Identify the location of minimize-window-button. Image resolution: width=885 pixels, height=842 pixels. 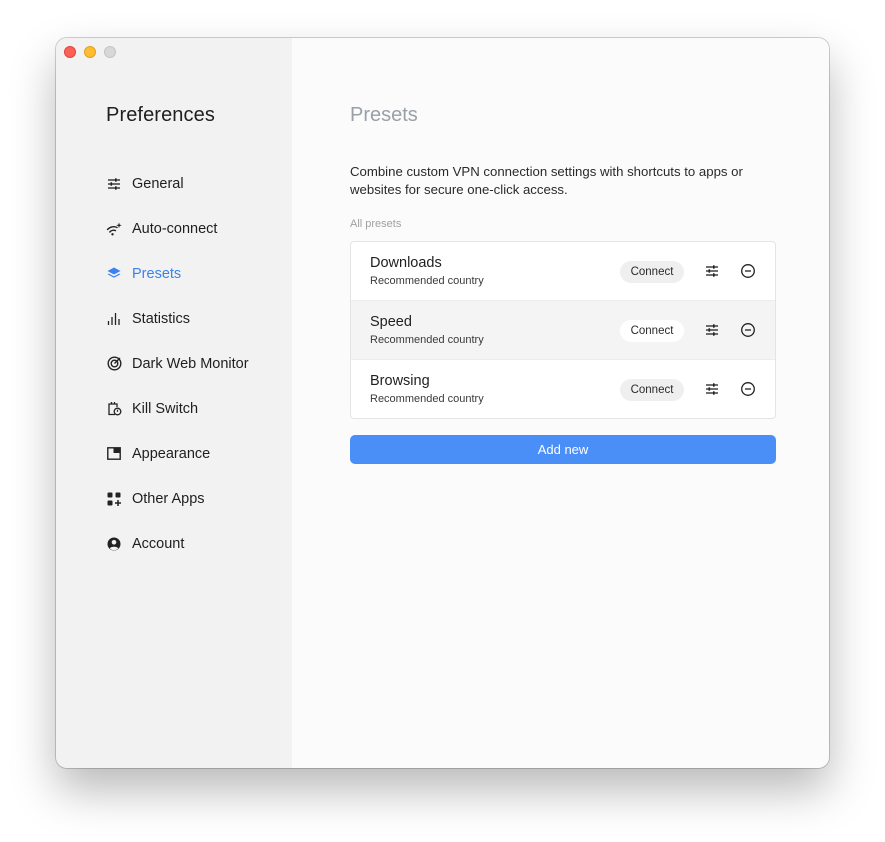
(90, 52).